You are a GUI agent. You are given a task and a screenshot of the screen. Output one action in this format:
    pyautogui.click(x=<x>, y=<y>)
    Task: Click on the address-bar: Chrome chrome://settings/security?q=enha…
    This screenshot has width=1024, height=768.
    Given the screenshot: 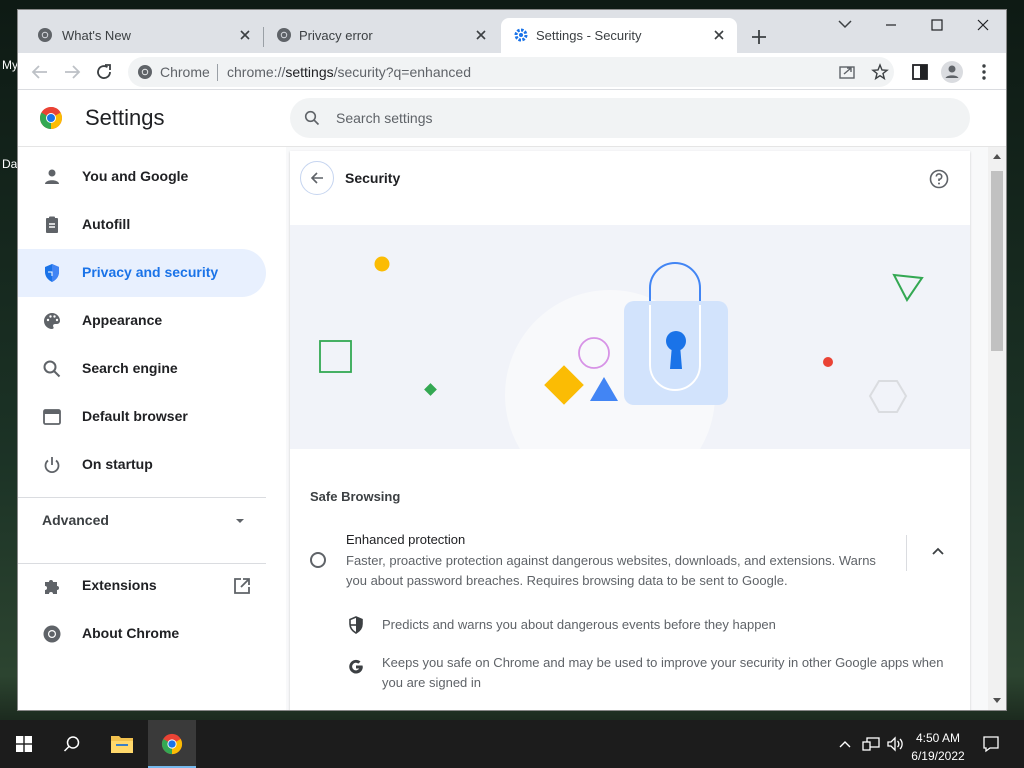 What is the action you would take?
    pyautogui.click(x=511, y=72)
    